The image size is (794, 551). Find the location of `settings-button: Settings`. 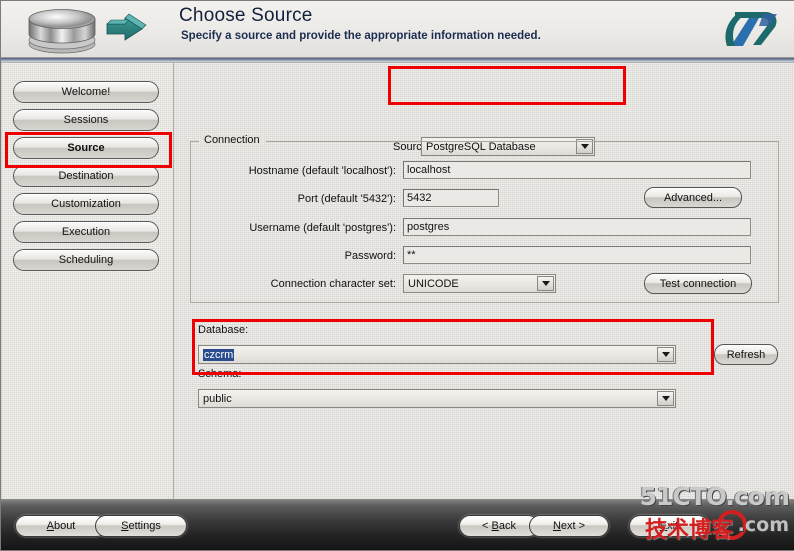

settings-button: Settings is located at coordinates (141, 526).